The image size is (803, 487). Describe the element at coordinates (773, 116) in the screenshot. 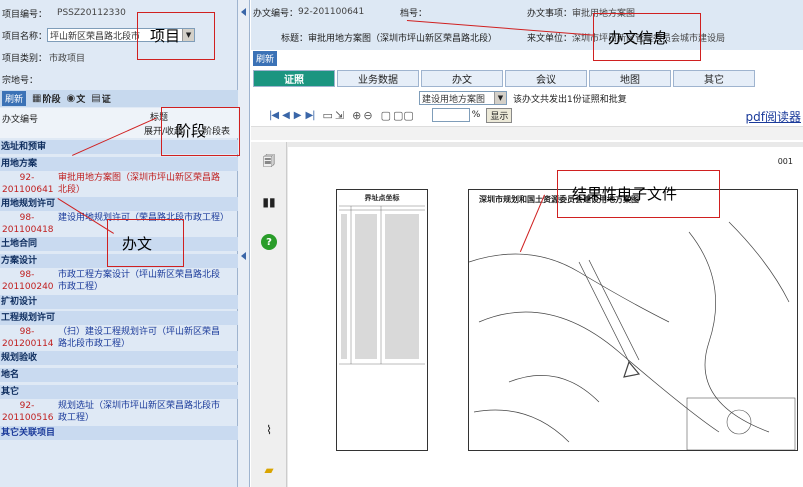

I see `pdf-reader-link: pdf阅读器` at that location.